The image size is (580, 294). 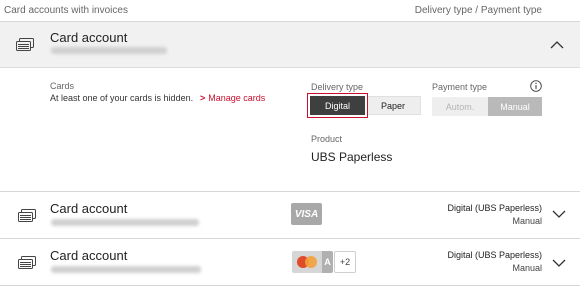 I want to click on header-delivery-payment: Delivery type / Payment type, so click(x=478, y=10).